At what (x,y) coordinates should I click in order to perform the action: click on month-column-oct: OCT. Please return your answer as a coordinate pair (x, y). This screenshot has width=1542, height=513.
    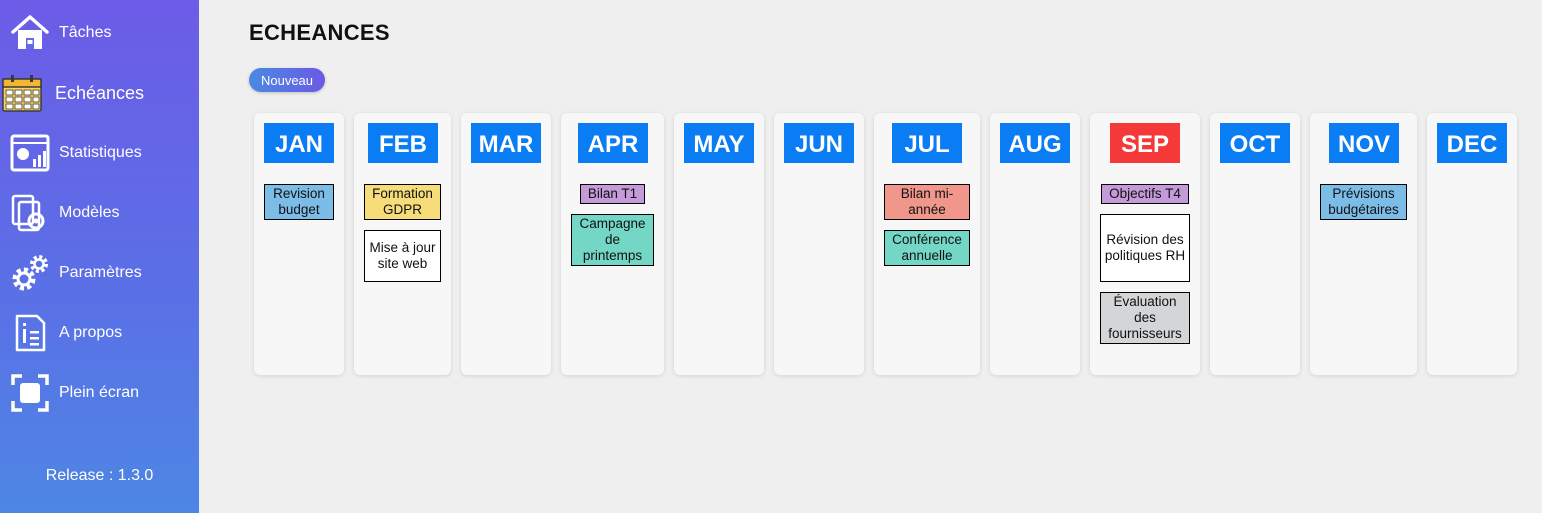
    Looking at the image, I should click on (1255, 244).